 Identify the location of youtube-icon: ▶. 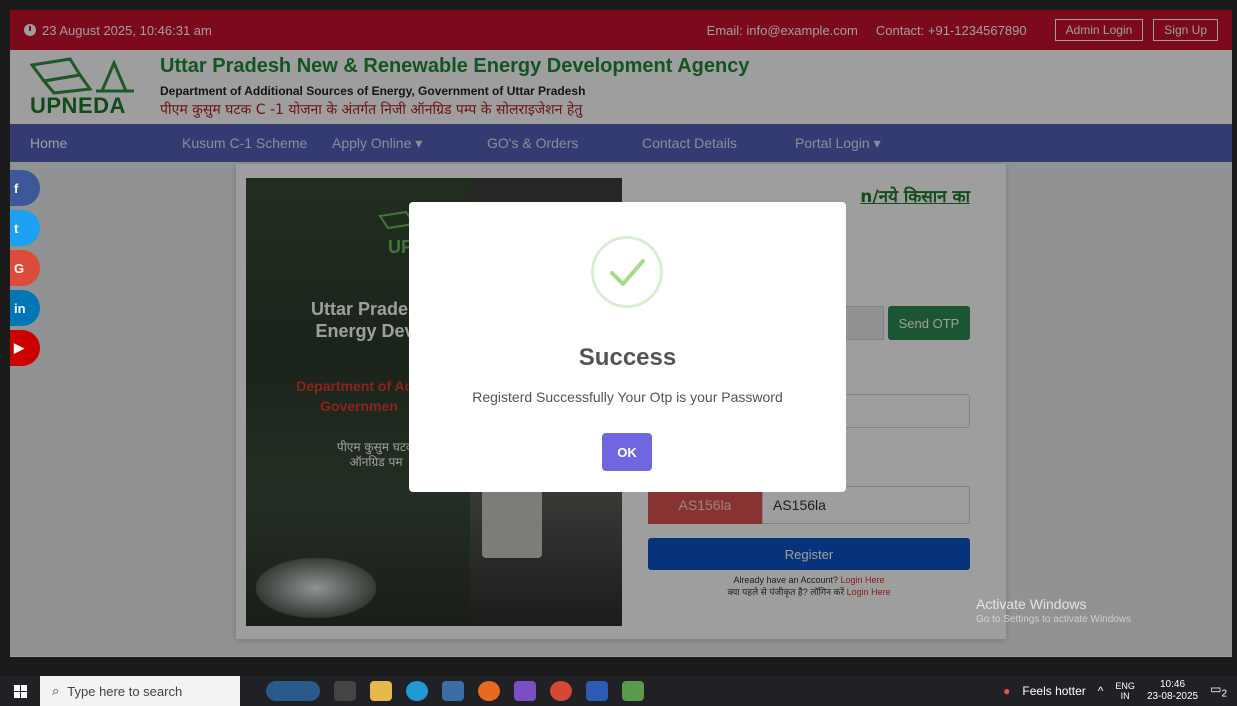
(25, 348).